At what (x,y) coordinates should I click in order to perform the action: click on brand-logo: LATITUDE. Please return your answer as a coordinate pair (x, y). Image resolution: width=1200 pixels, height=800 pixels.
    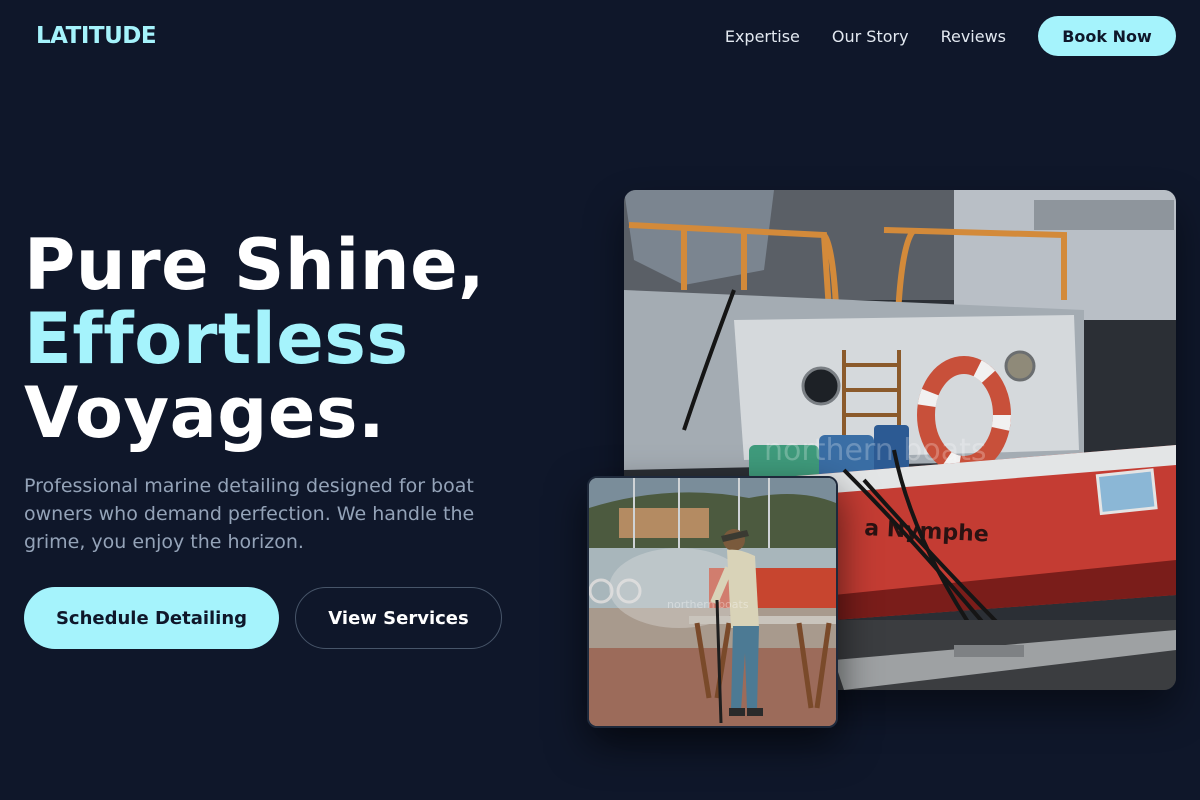
    Looking at the image, I should click on (96, 36).